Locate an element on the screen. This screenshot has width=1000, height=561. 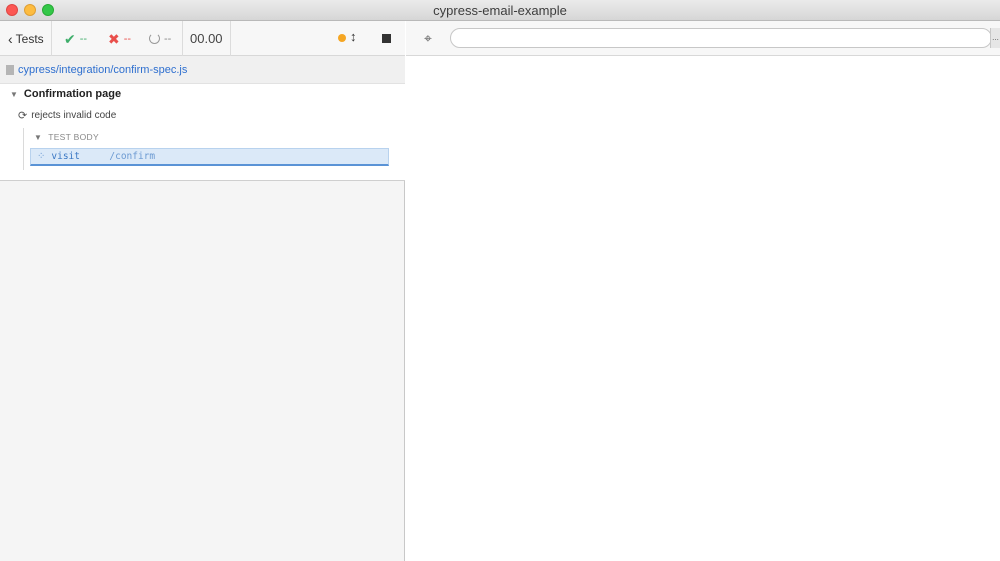
pending-count: -- is located at coordinates (160, 38).